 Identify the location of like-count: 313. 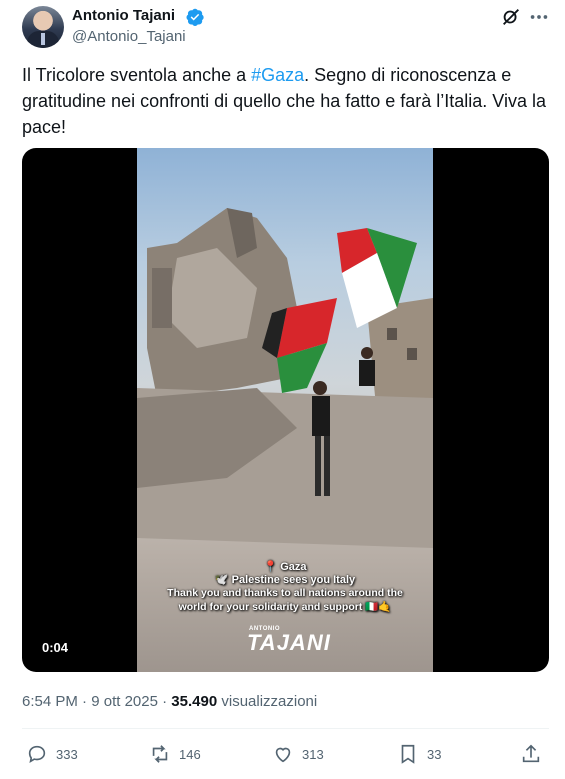
(313, 754).